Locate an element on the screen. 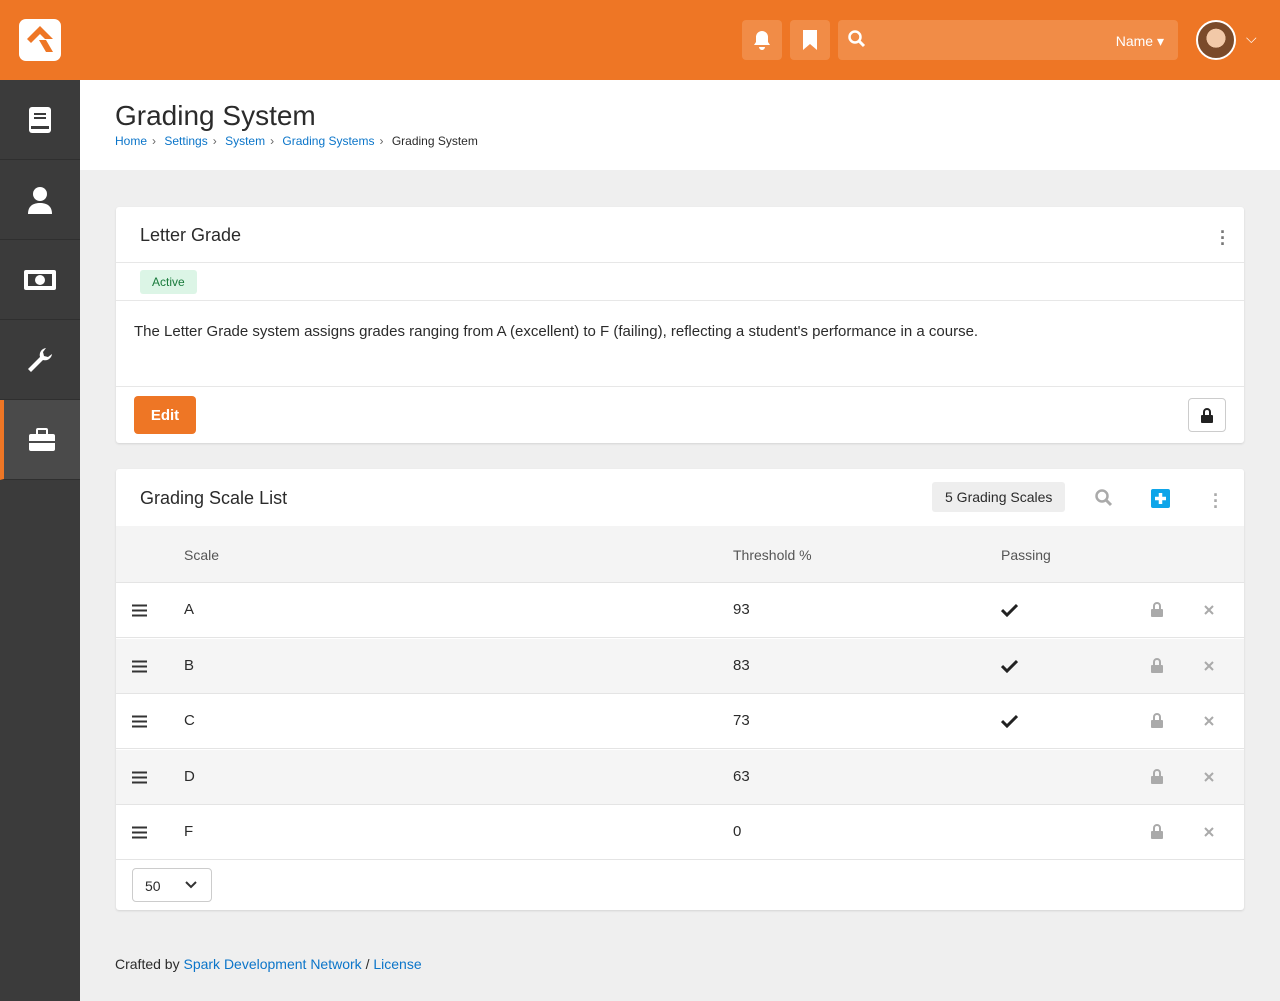  detail-title: Letter Grade is located at coordinates (191, 235).